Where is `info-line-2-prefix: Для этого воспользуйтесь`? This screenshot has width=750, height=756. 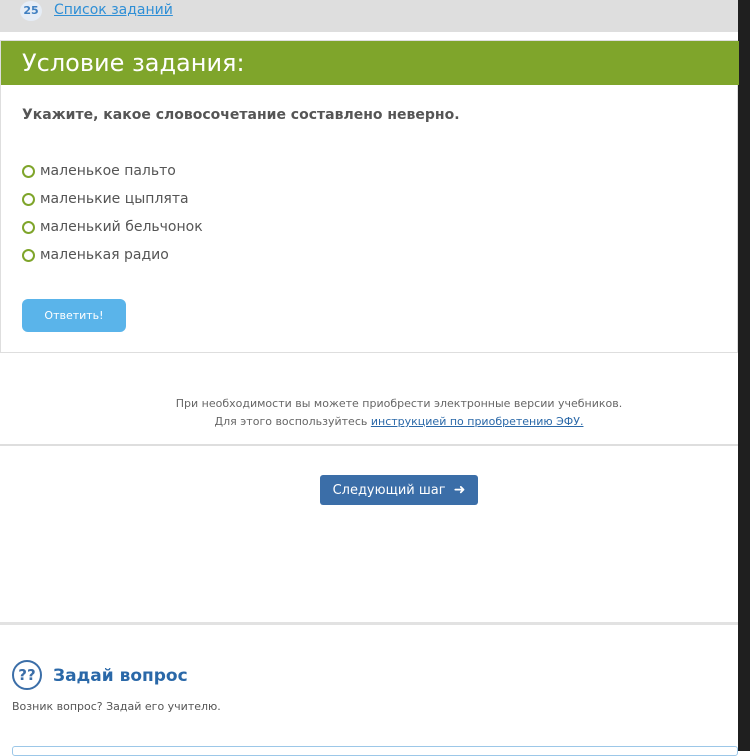
info-line-2-prefix: Для этого воспользуйтесь is located at coordinates (292, 421).